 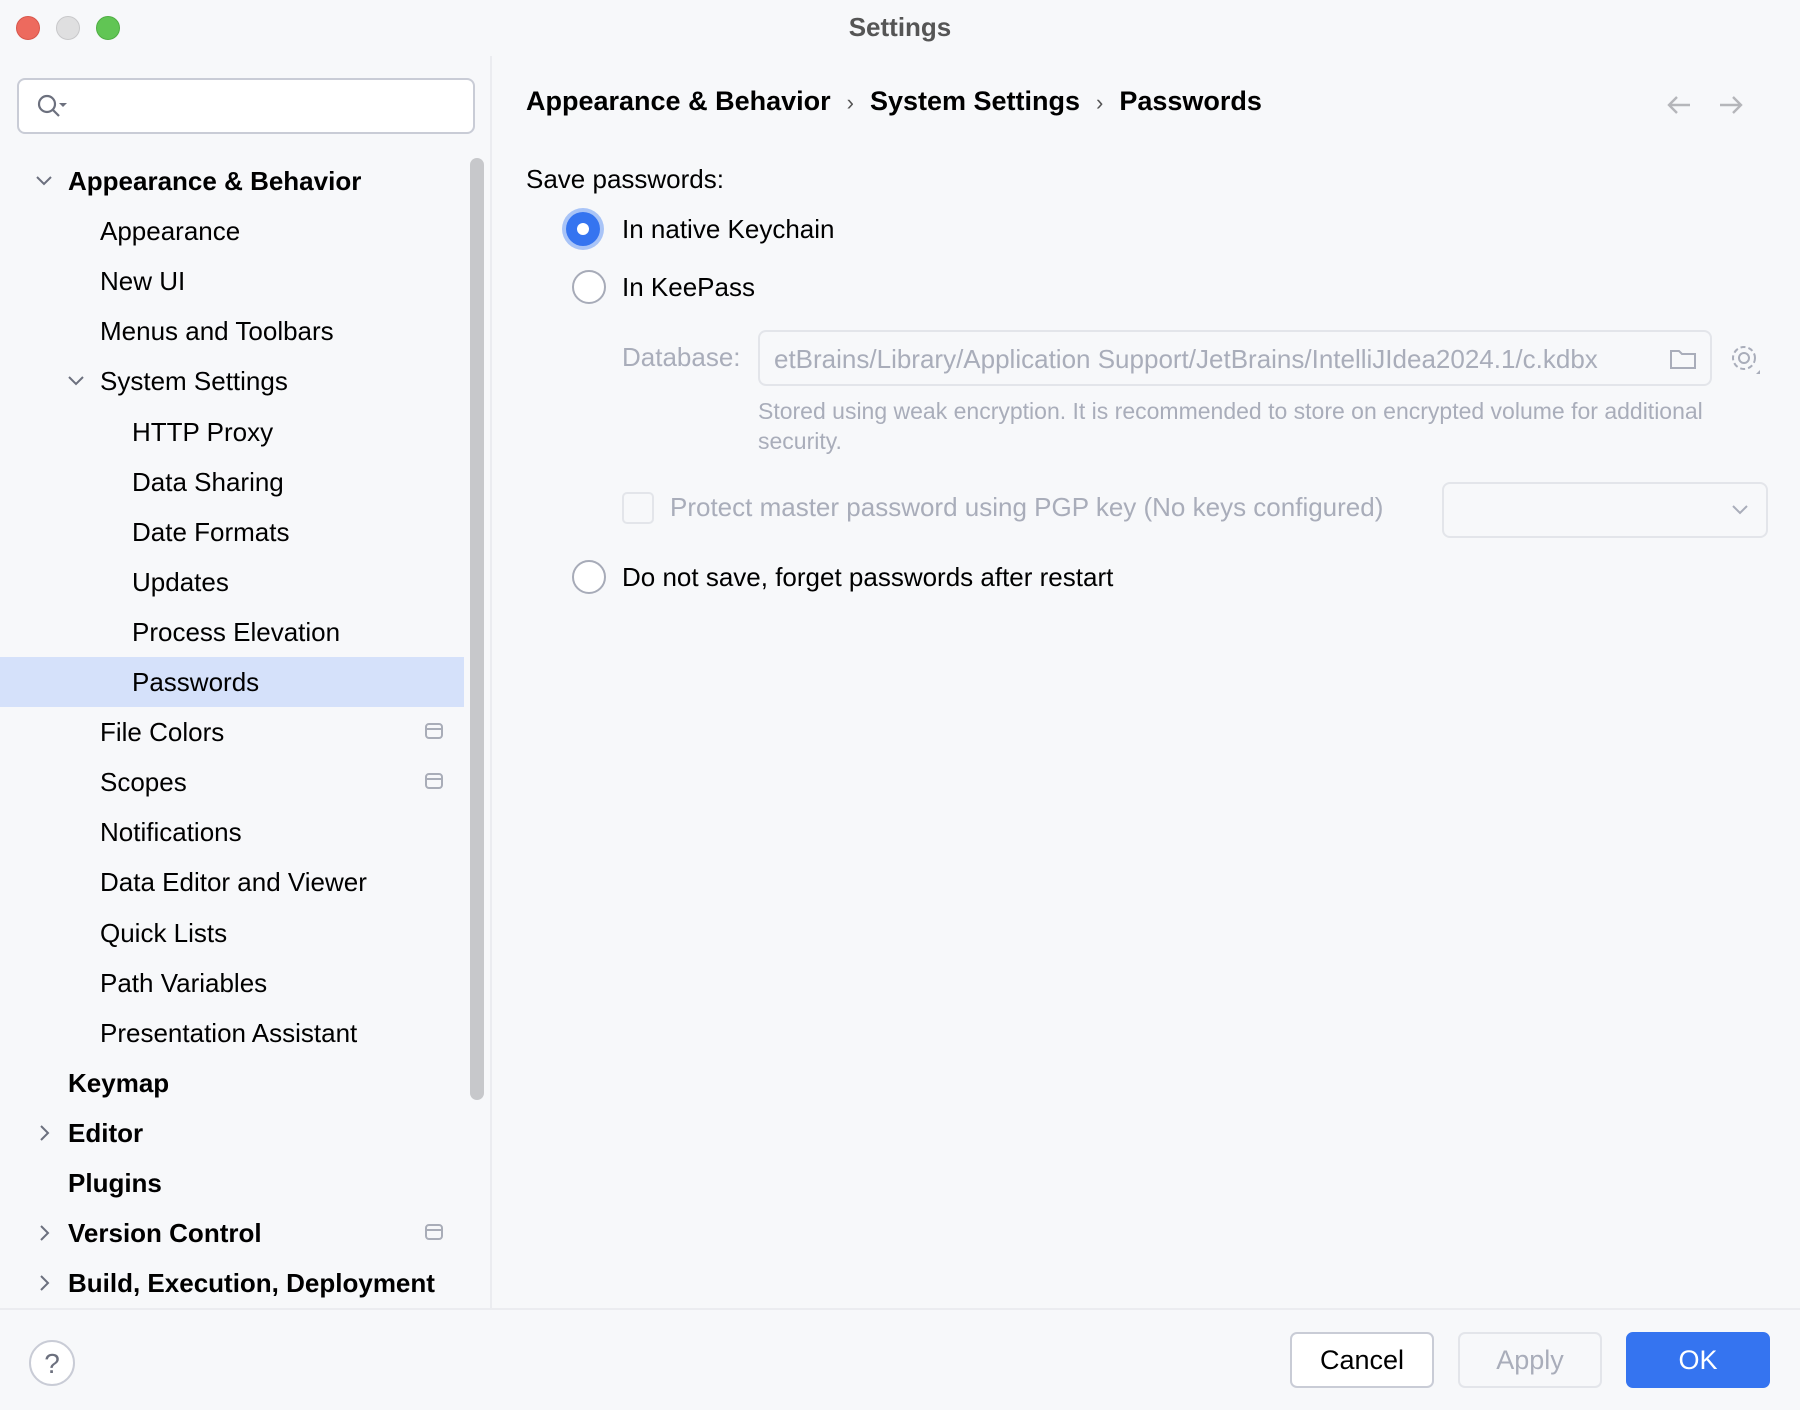 I want to click on radio-do-not-save, so click(x=589, y=577).